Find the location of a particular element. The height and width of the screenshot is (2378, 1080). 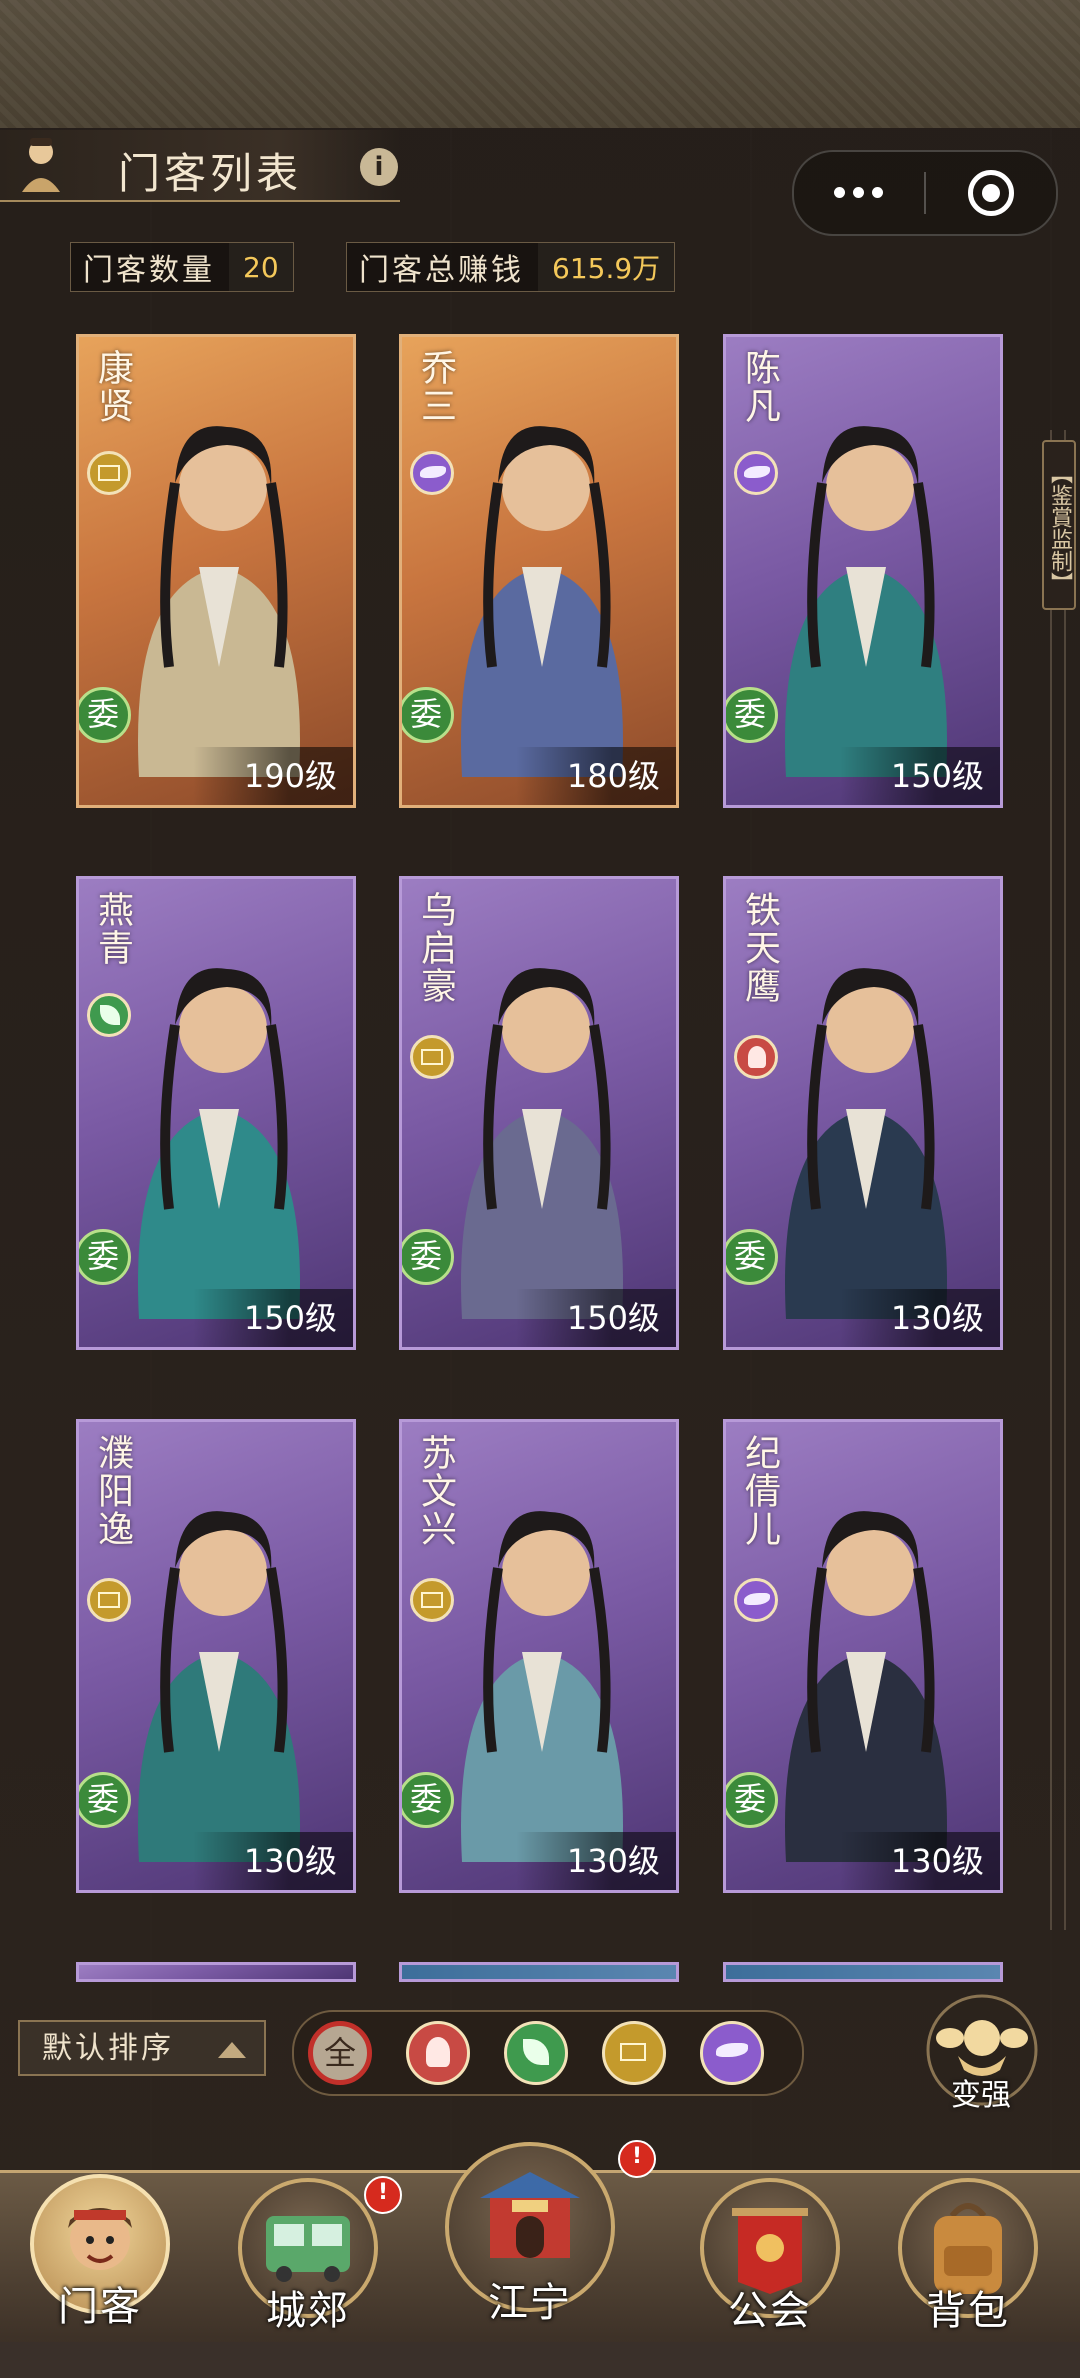

mini-program-capsule is located at coordinates (925, 193).